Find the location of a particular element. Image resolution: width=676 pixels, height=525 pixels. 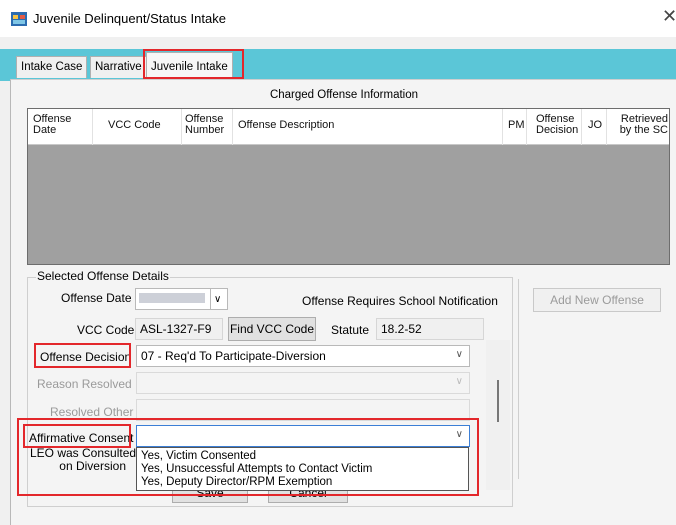

affirmative-consent-highlight is located at coordinates (248, 457).